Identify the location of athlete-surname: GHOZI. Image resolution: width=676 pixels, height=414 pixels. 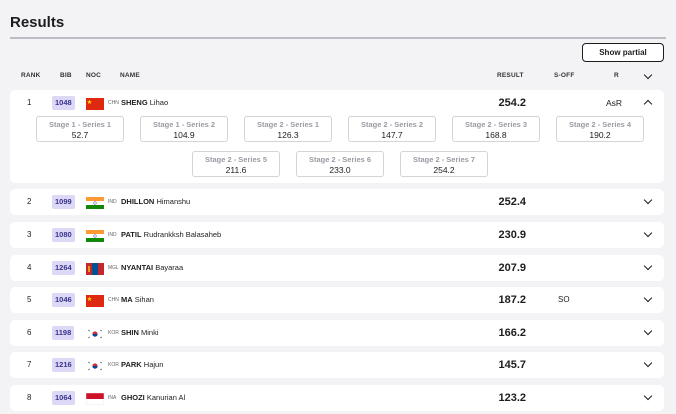
(133, 397).